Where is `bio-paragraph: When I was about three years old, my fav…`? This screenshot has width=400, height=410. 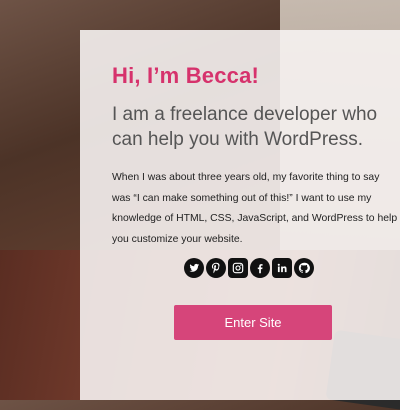 bio-paragraph: When I was about three years old, my fav… is located at coordinates (255, 208).